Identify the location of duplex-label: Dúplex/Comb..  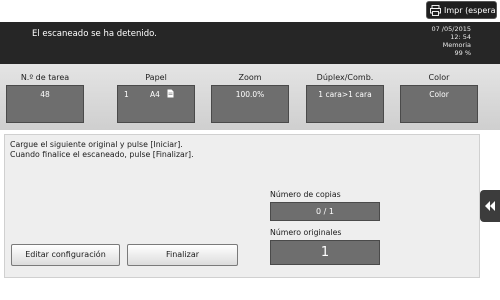
(345, 77).